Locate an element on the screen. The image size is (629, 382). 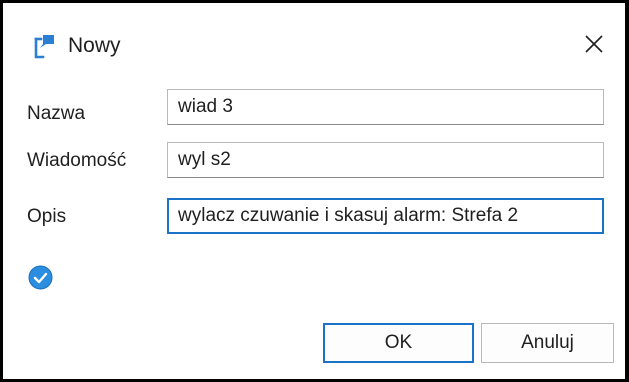
name-label: Nazwa is located at coordinates (56, 113).